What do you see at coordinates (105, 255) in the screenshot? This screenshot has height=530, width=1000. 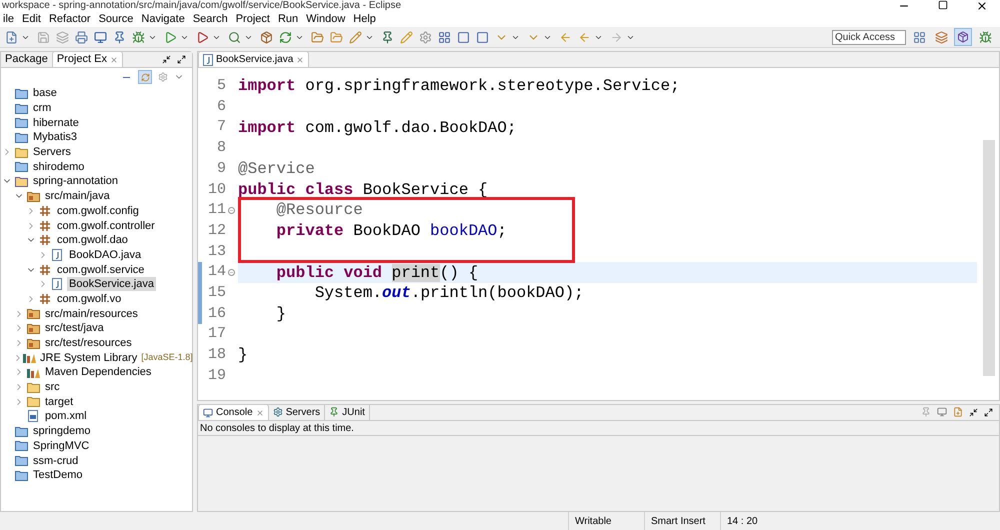 I see `tree-item: BookDAO.java` at bounding box center [105, 255].